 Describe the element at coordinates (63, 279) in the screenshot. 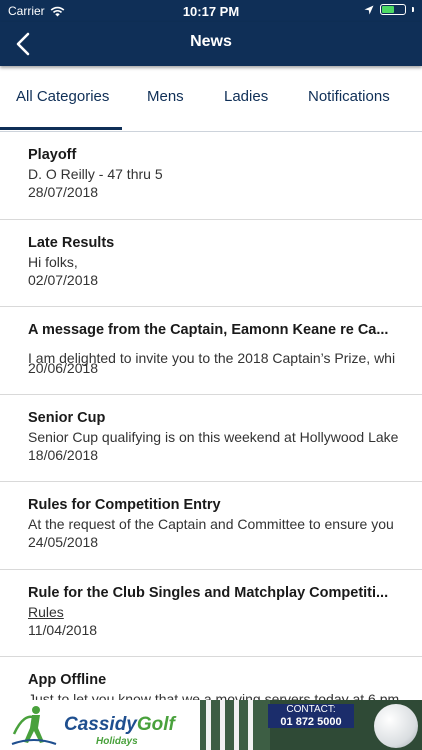

I see `news-date: 02/07/2018` at that location.